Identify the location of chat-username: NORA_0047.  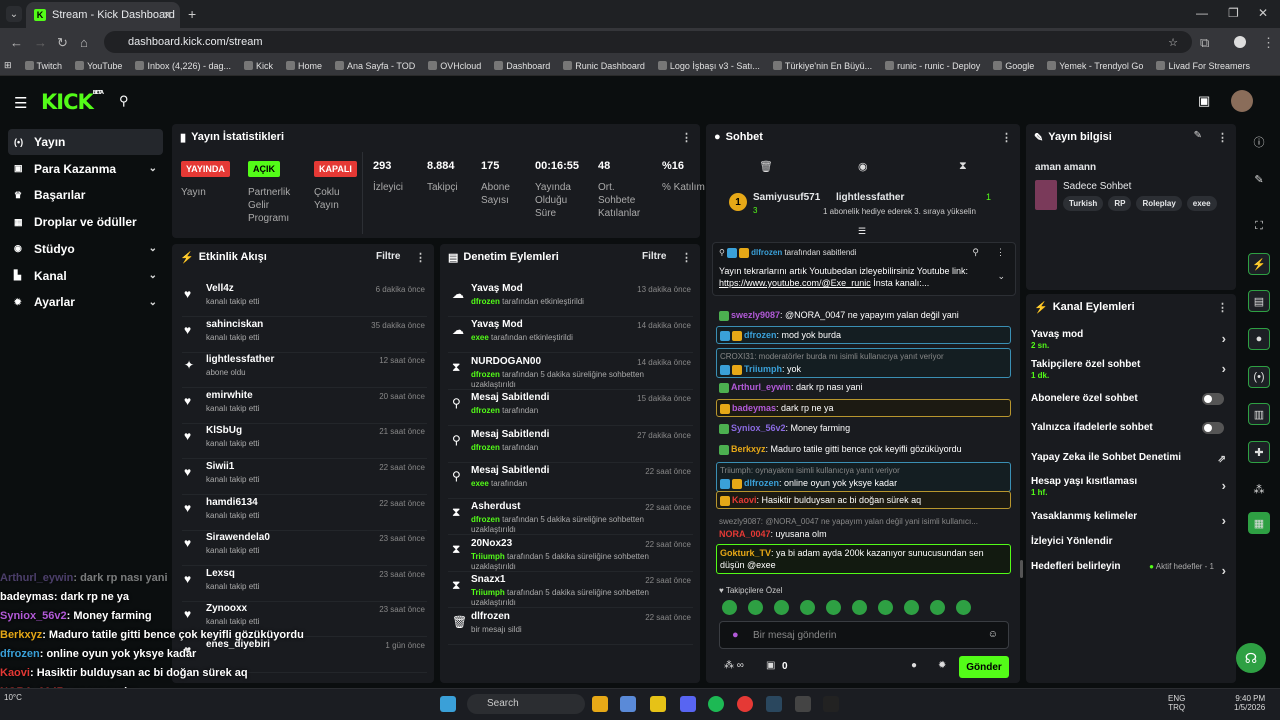
(745, 534).